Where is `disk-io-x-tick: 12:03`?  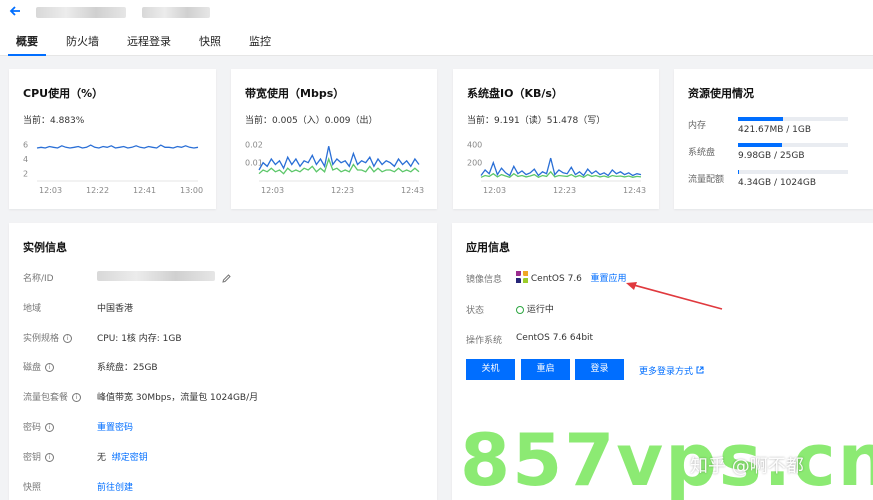
disk-io-x-tick: 12:03 is located at coordinates (494, 190).